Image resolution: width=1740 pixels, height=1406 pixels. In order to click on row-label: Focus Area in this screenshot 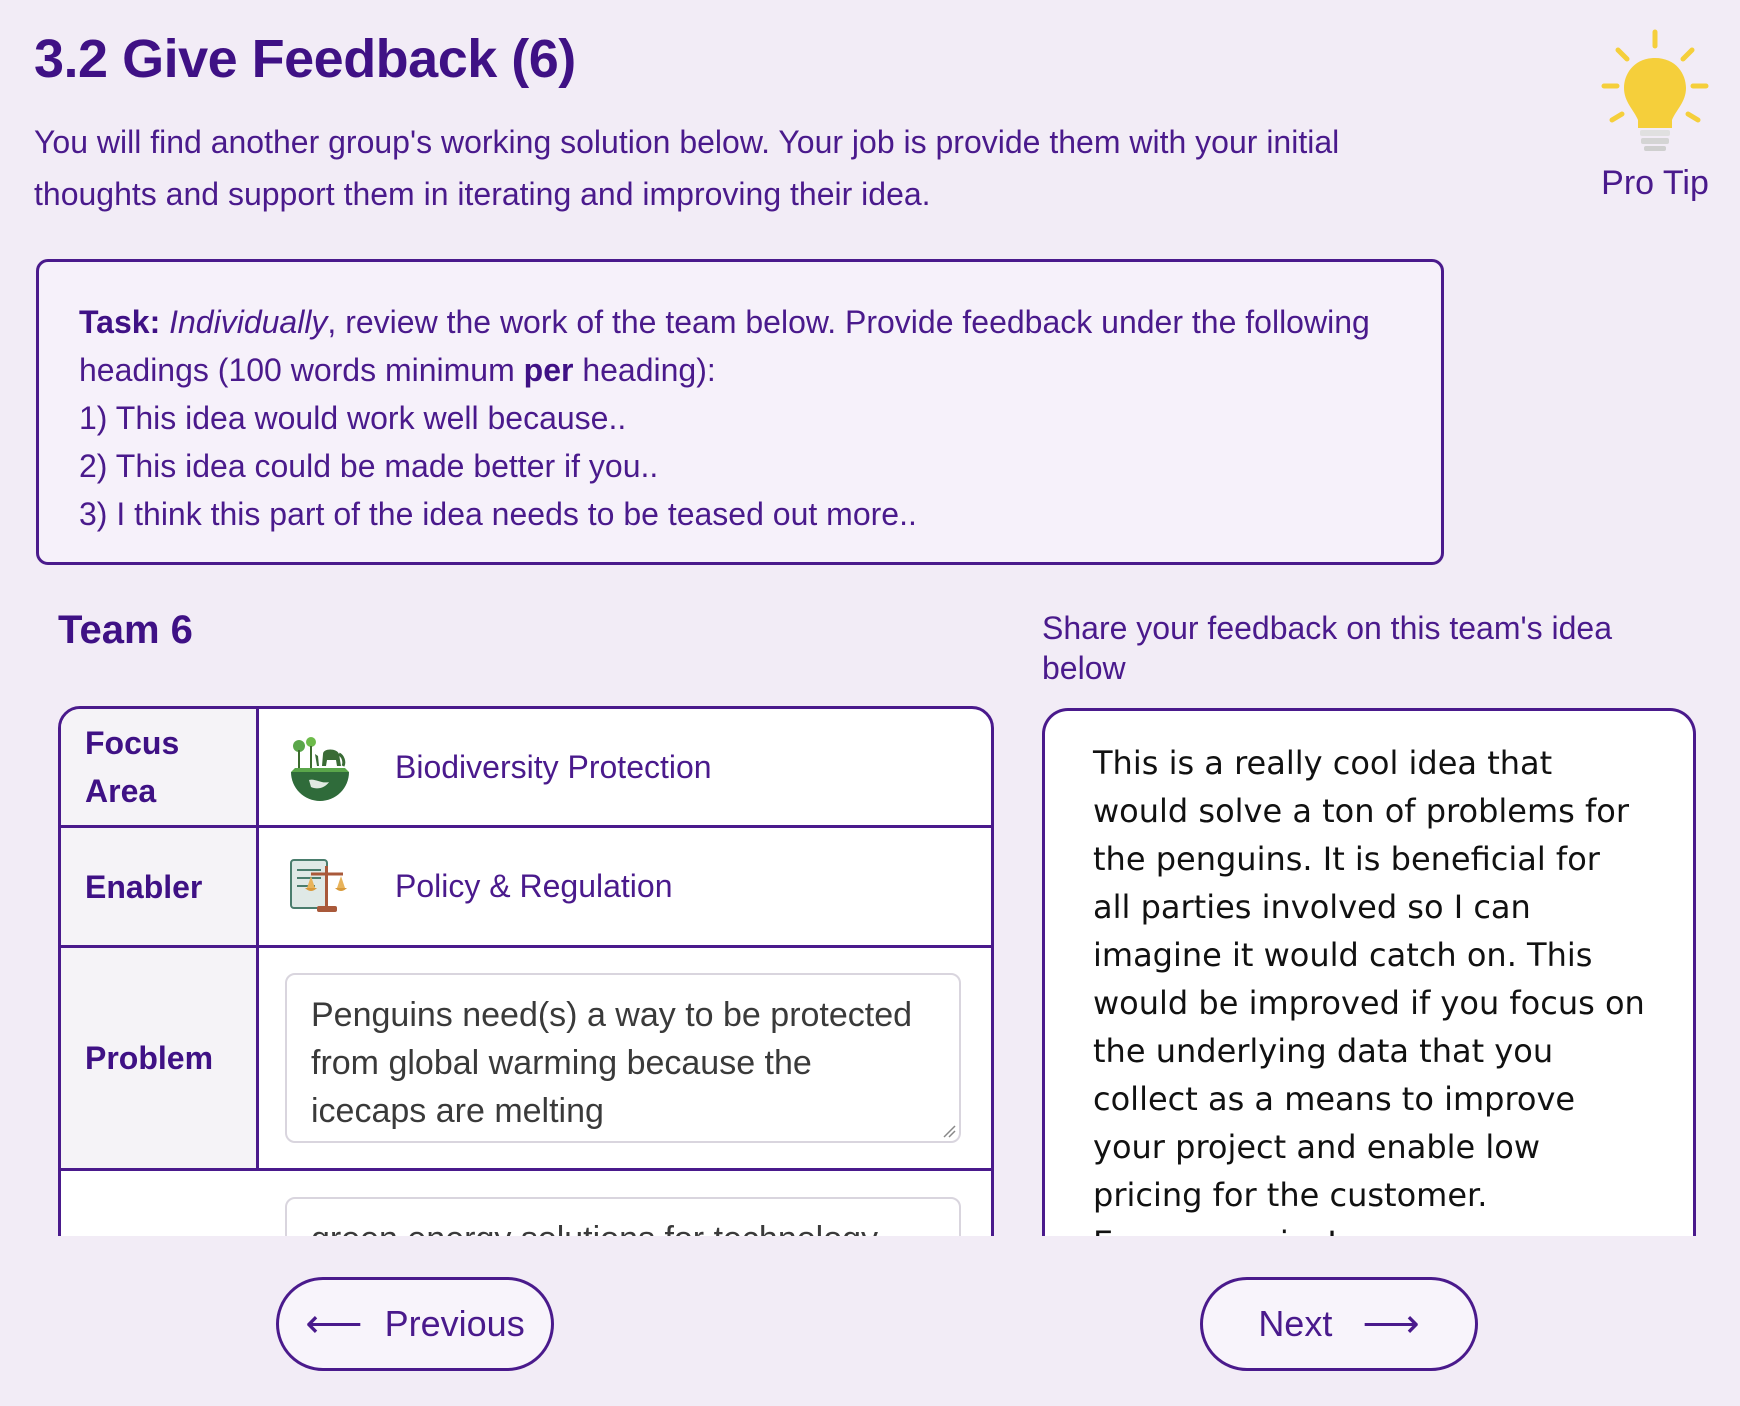, I will do `click(160, 767)`.